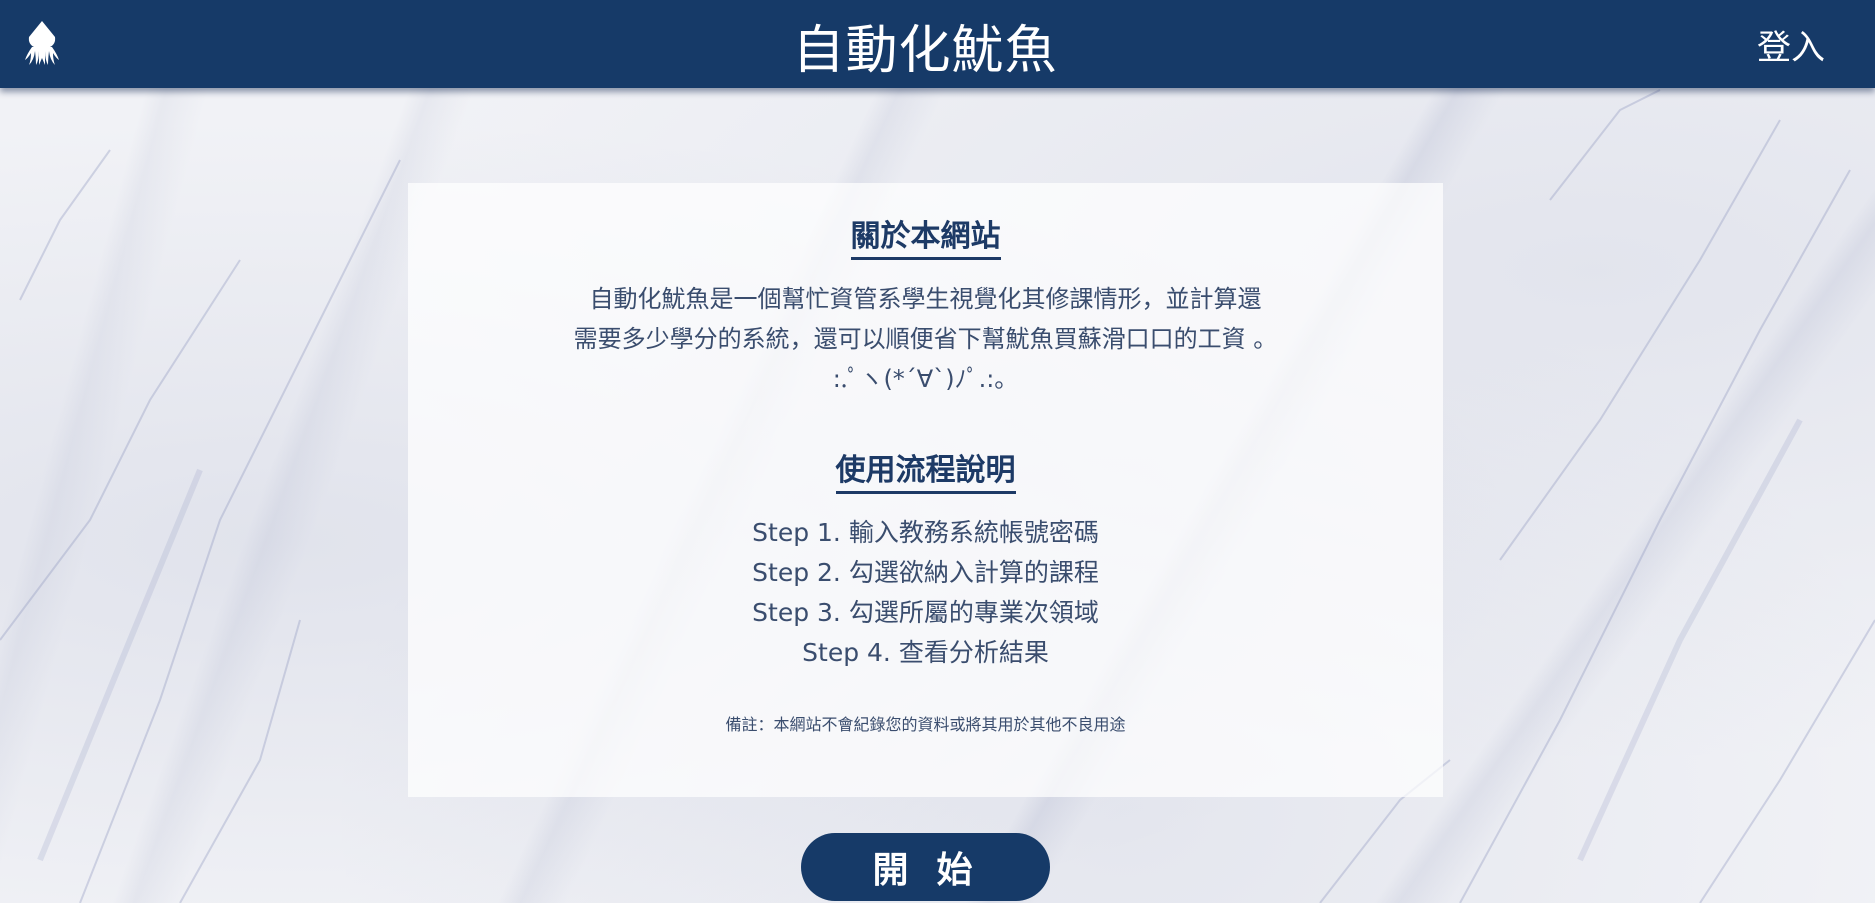 This screenshot has width=1875, height=903. Describe the element at coordinates (925, 612) in the screenshot. I see `step-item: Step 3. 勾選所屬的專業次領域` at that location.